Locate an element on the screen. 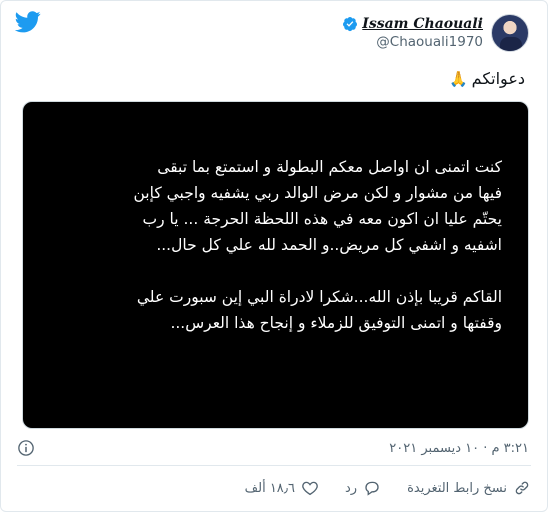 The image size is (548, 512). reply-bubble-icon is located at coordinates (372, 488).